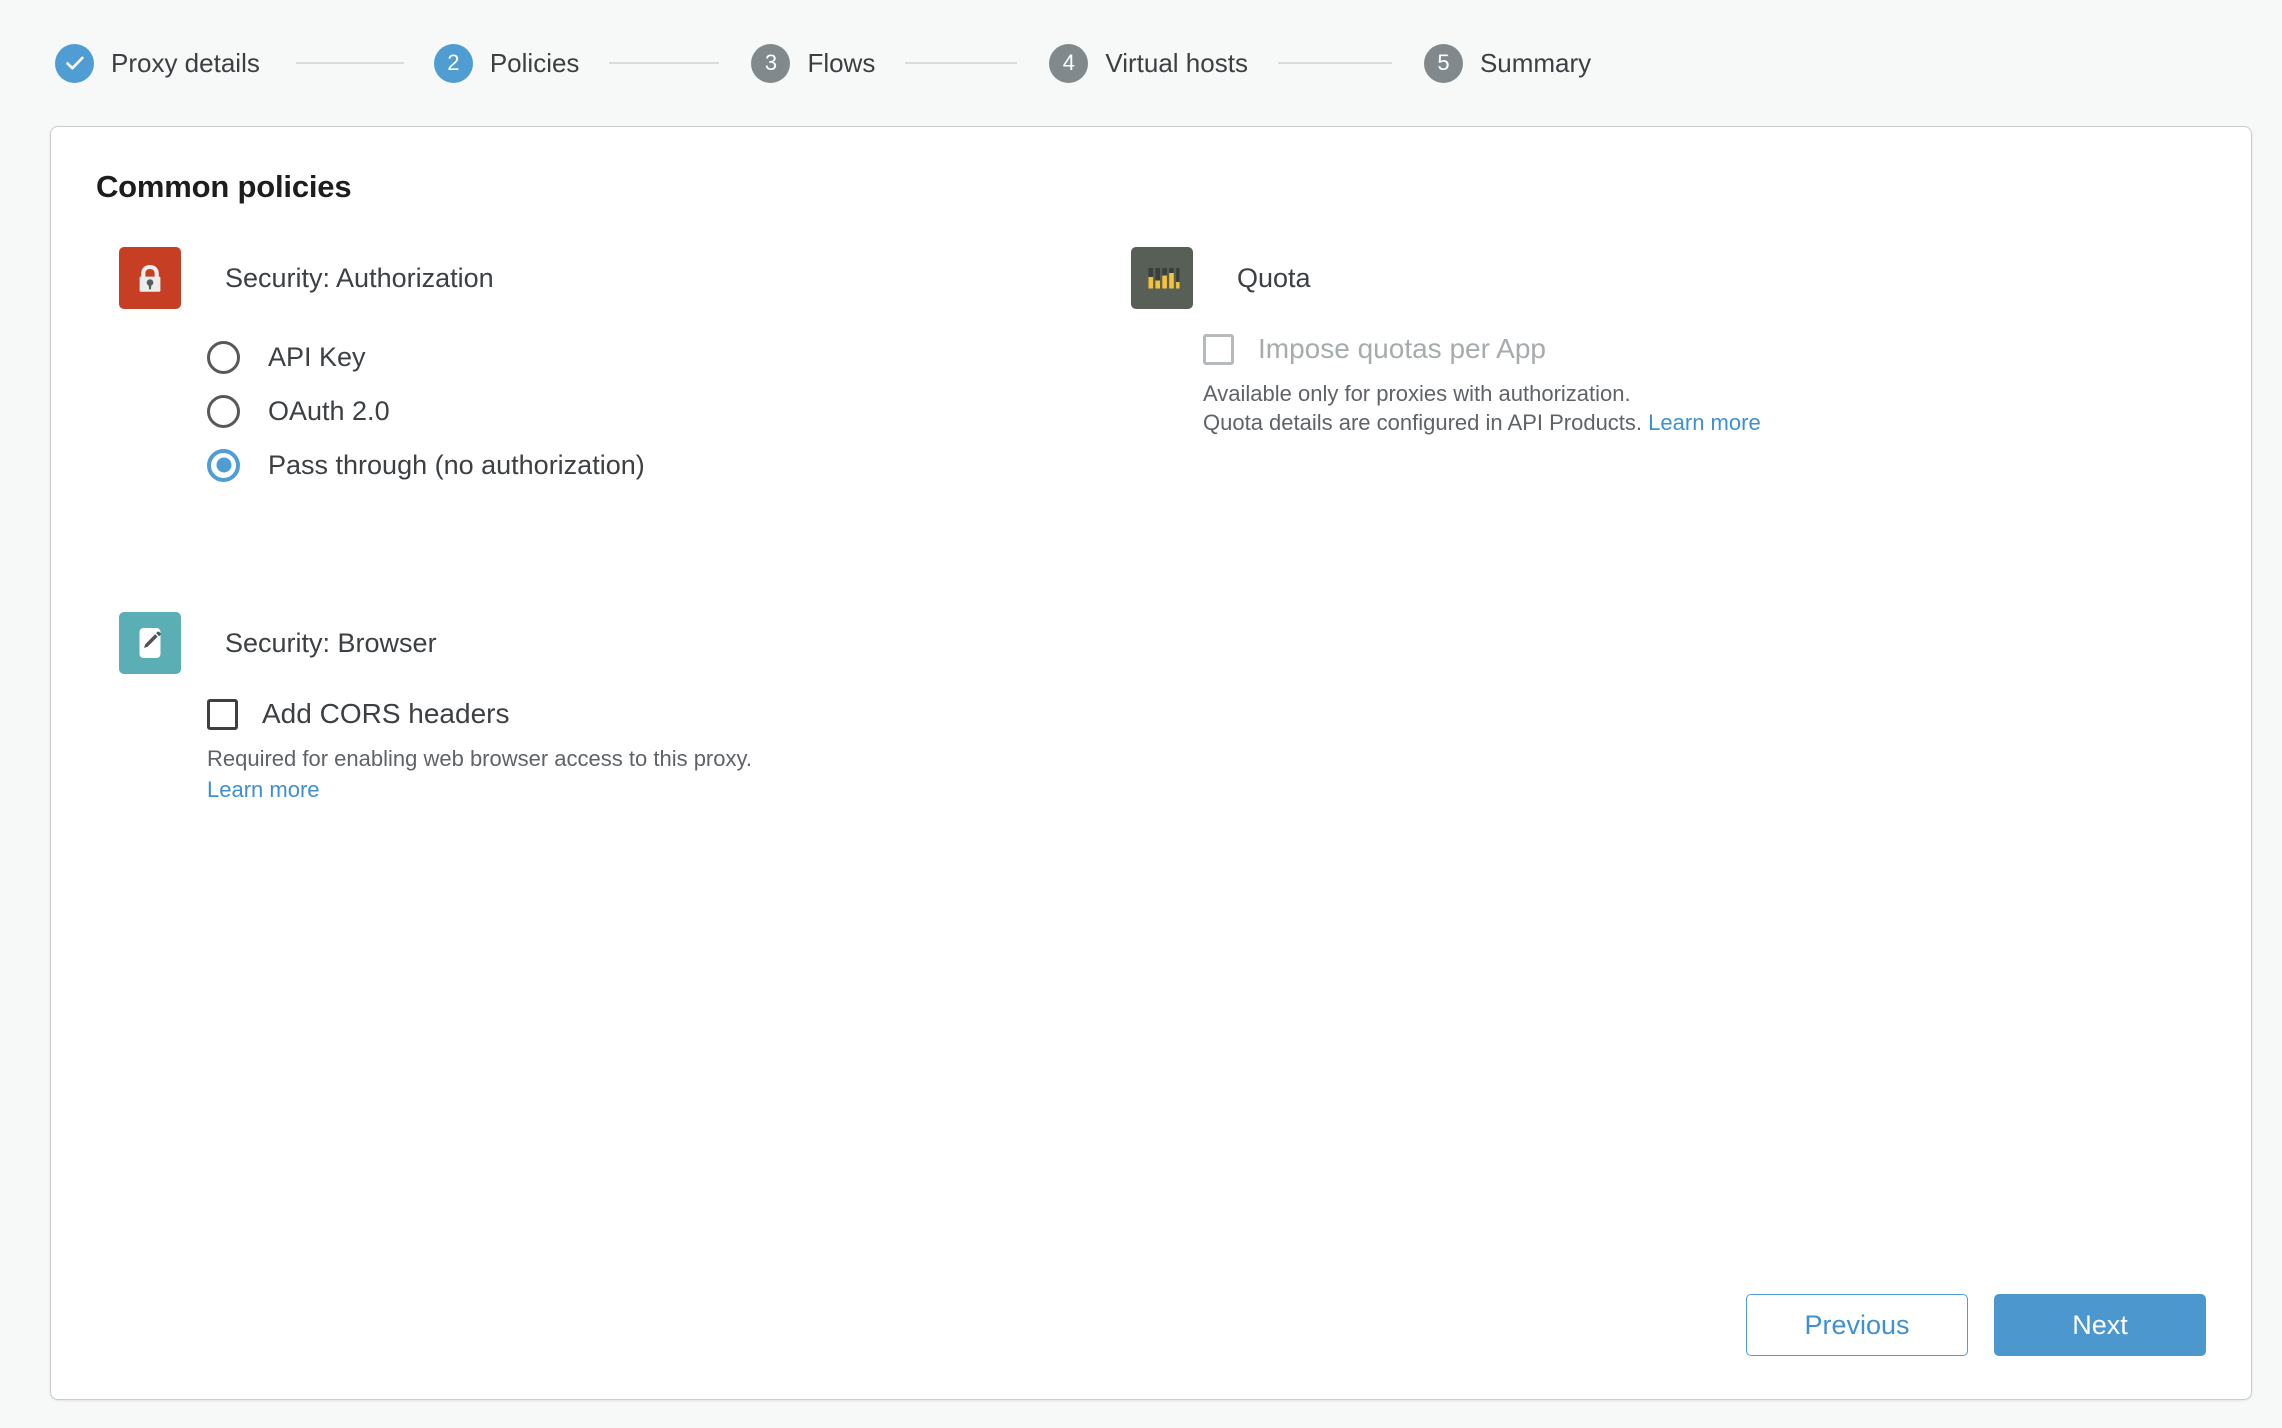 The image size is (2282, 1428). I want to click on wizard-footer: Previous Next, so click(1976, 1325).